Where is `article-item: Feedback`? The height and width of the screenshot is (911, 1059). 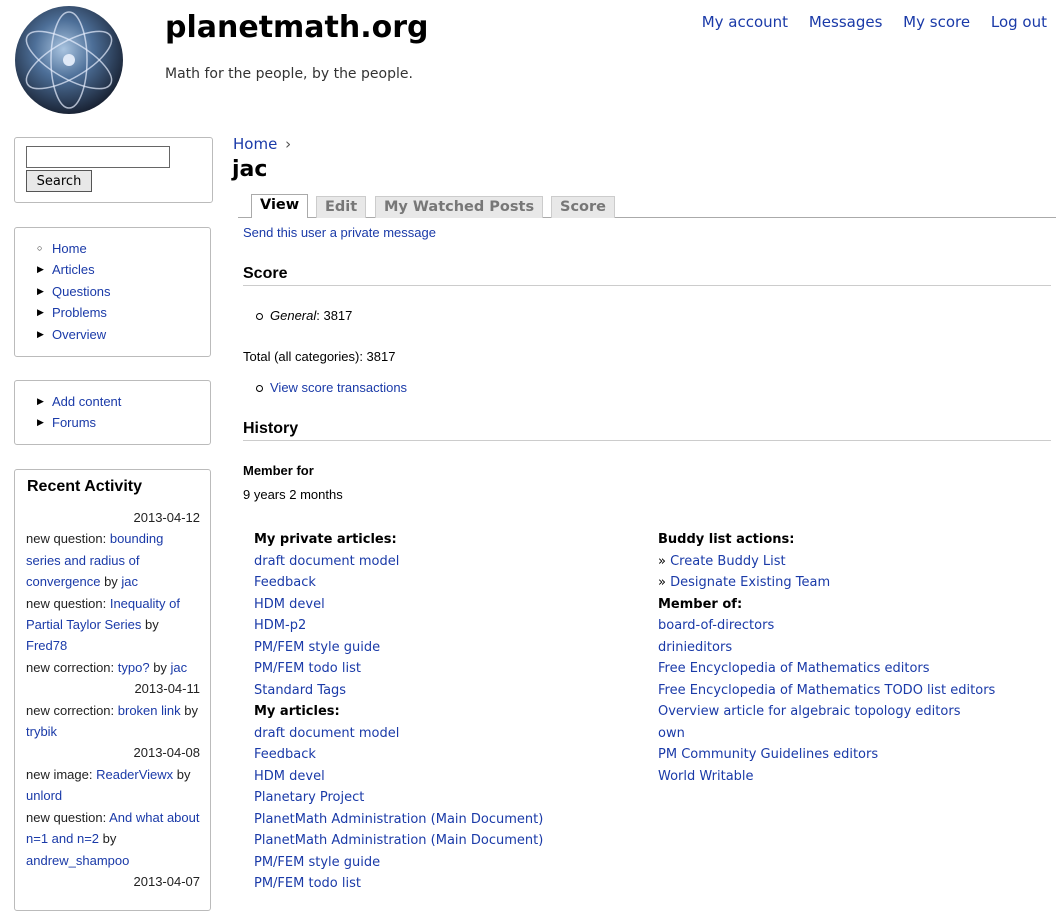
article-item: Feedback is located at coordinates (398, 755).